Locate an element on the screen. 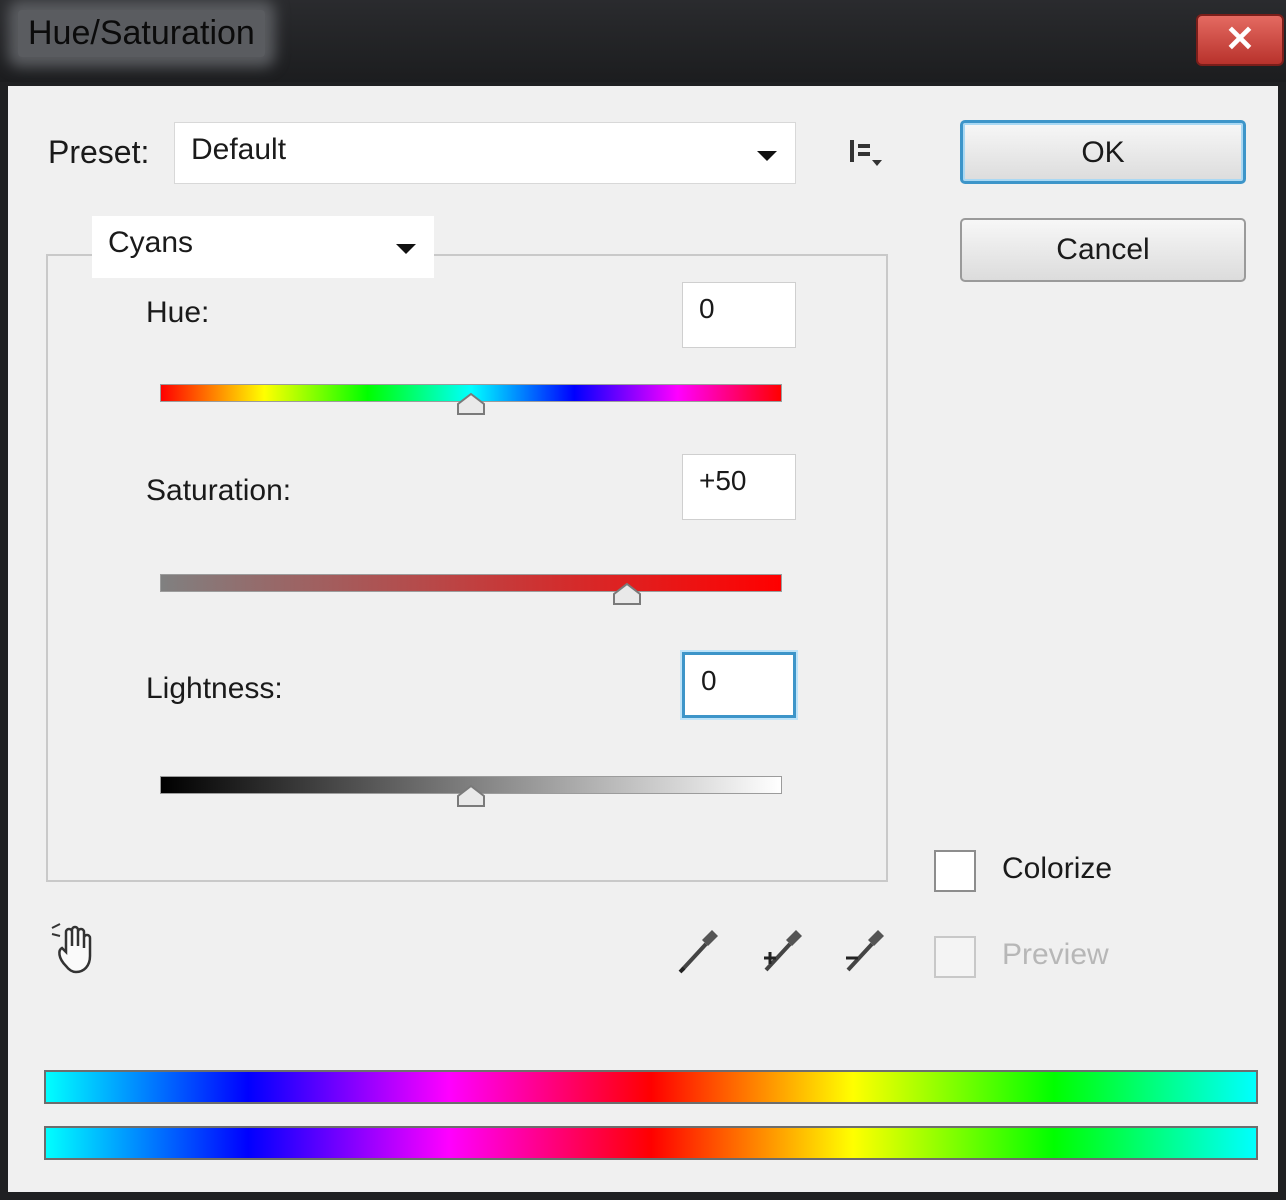 This screenshot has height=1200, width=1286. window-title: Hue/Saturation is located at coordinates (141, 33).